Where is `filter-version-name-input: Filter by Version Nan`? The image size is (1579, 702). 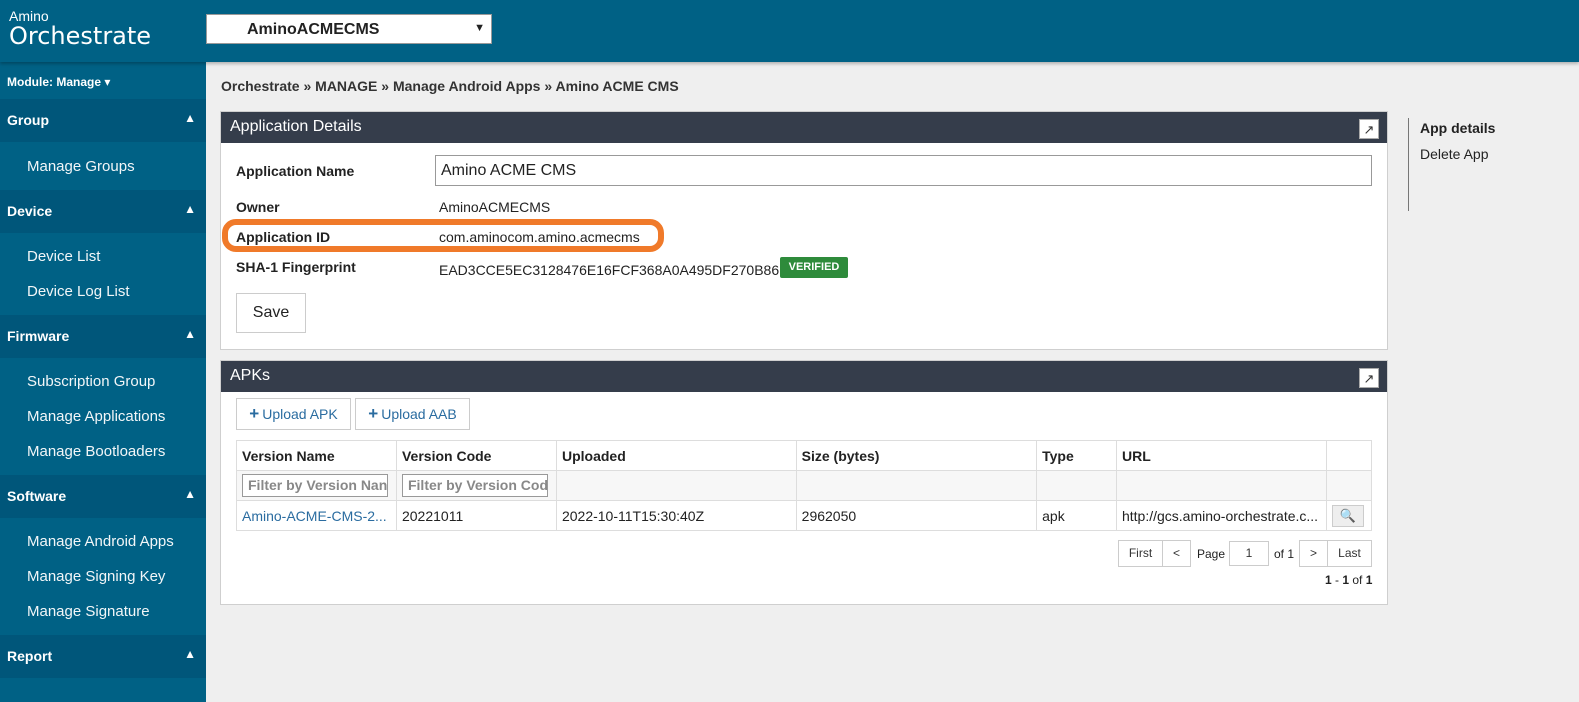 filter-version-name-input: Filter by Version Nan is located at coordinates (315, 485).